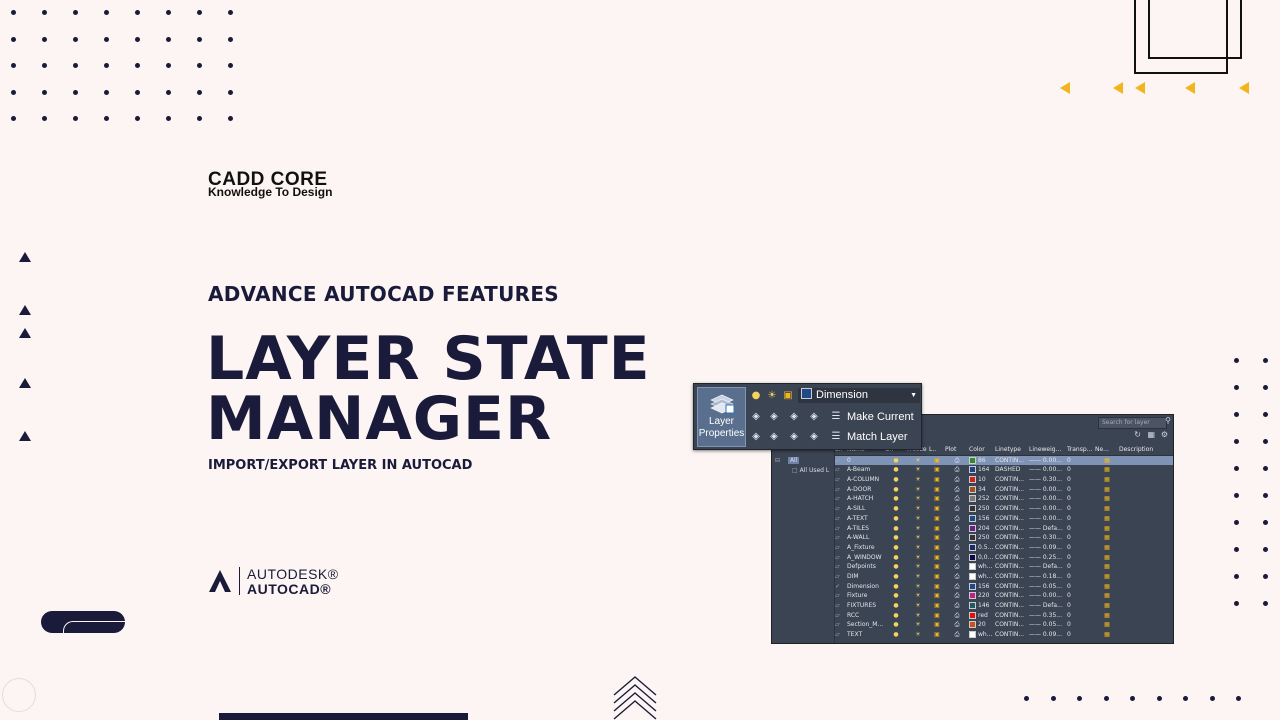 This screenshot has width=1280, height=720. Describe the element at coordinates (814, 437) in the screenshot. I see `layer-unlock-icon: ◈` at that location.